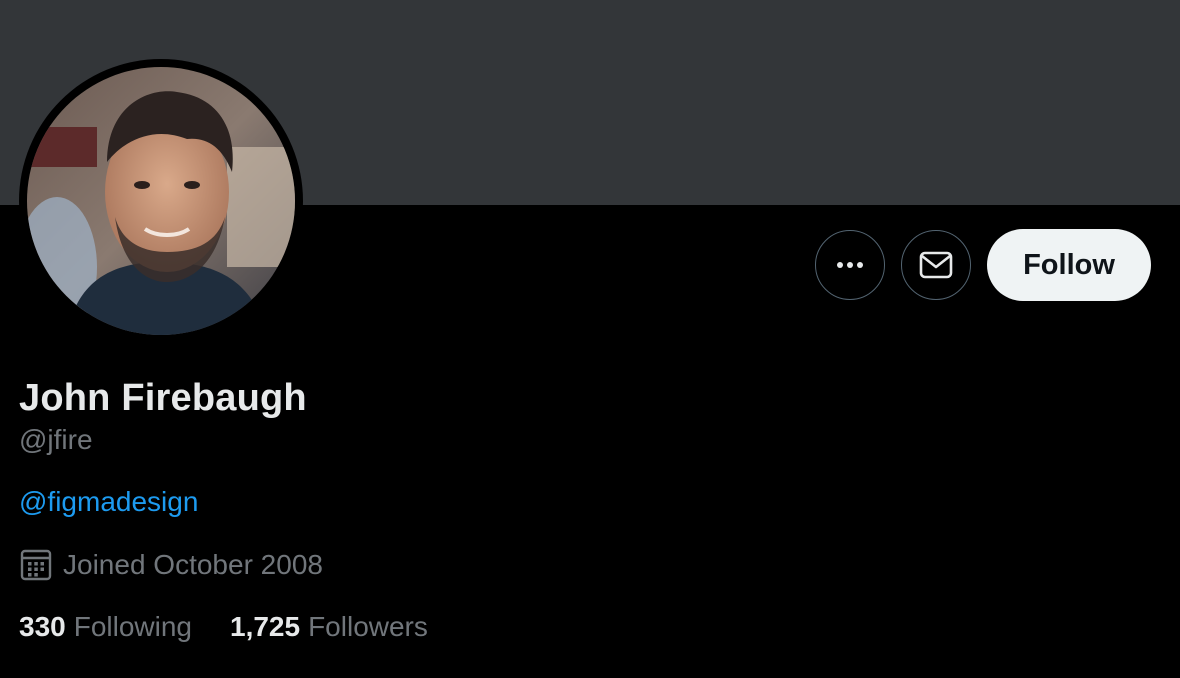 The image size is (1180, 678). What do you see at coordinates (42, 626) in the screenshot?
I see `following-count: 330` at bounding box center [42, 626].